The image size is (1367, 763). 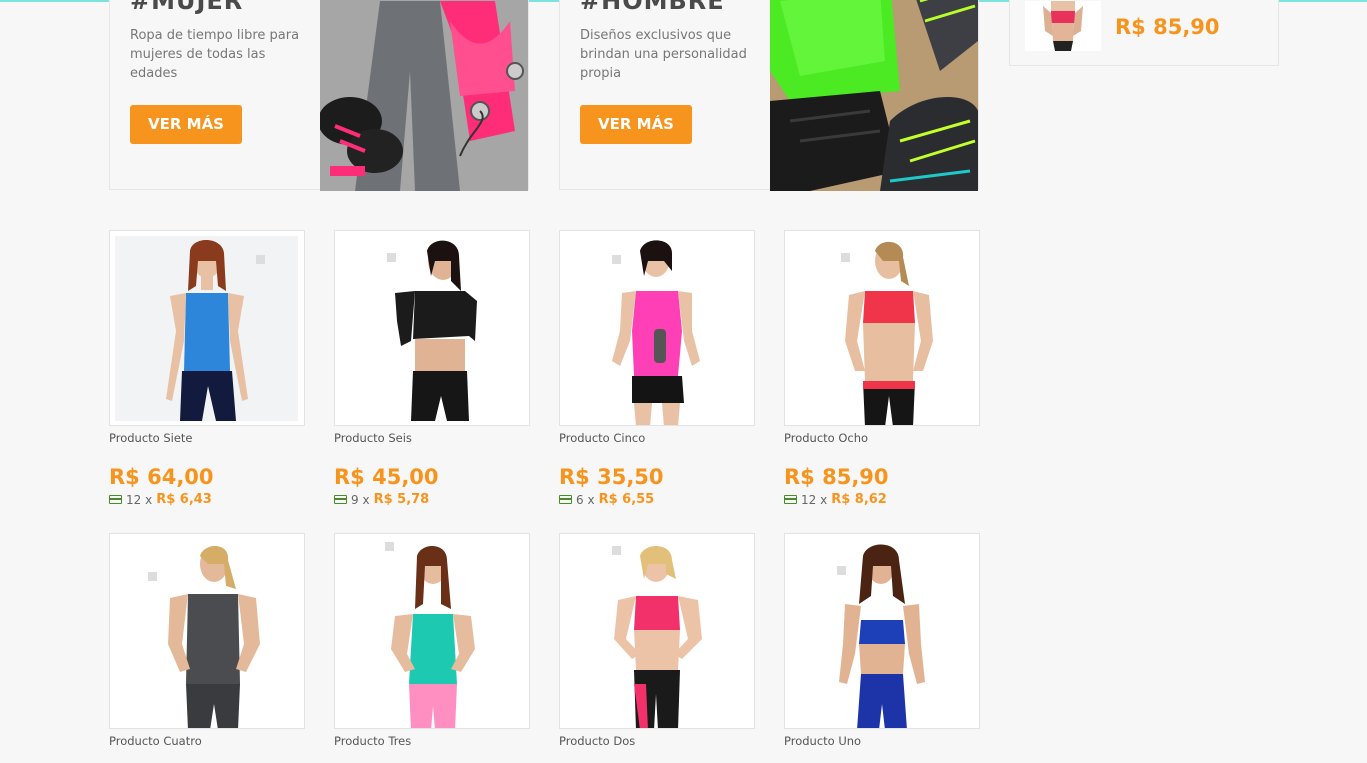 What do you see at coordinates (657, 741) in the screenshot?
I see `product-name: Producto Dos` at bounding box center [657, 741].